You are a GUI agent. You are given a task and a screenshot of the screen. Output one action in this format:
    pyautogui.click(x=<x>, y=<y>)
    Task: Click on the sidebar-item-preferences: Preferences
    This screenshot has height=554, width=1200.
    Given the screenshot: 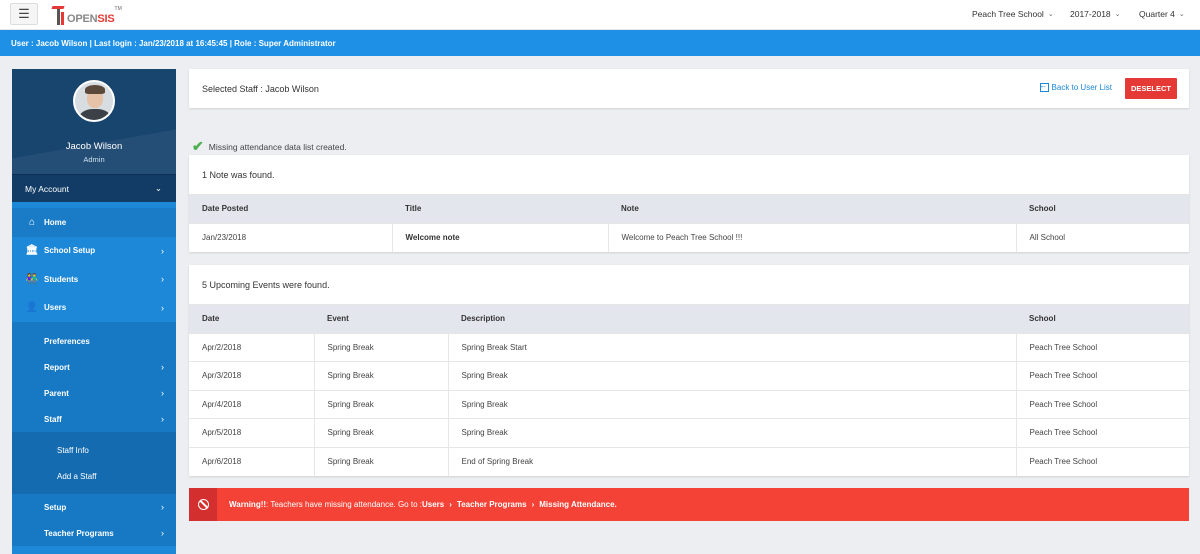 What is the action you would take?
    pyautogui.click(x=94, y=341)
    